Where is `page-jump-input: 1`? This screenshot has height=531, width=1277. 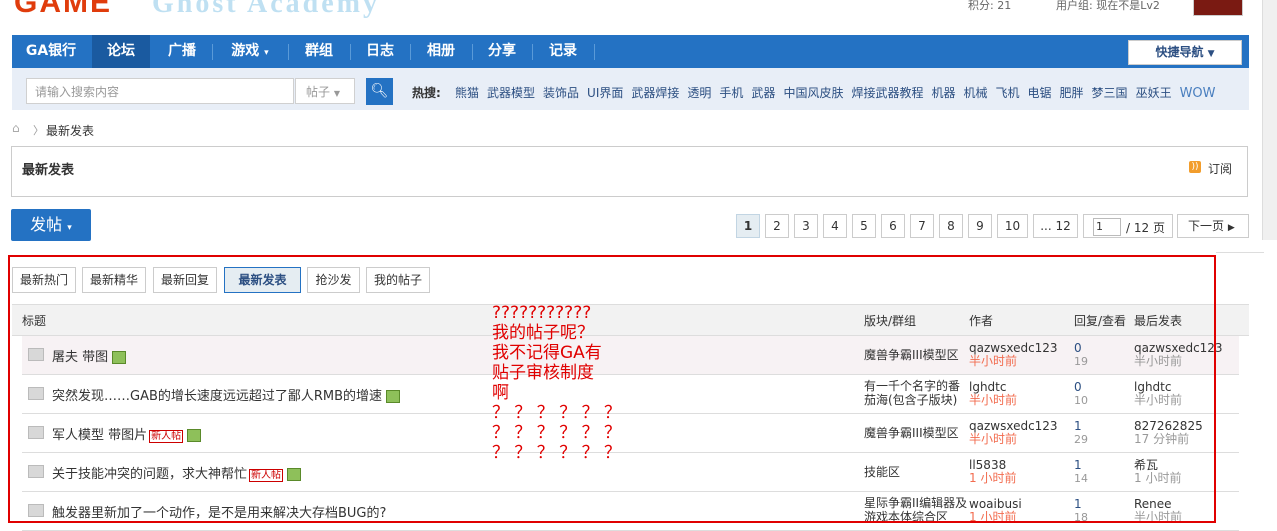
page-jump-input: 1 is located at coordinates (1107, 227).